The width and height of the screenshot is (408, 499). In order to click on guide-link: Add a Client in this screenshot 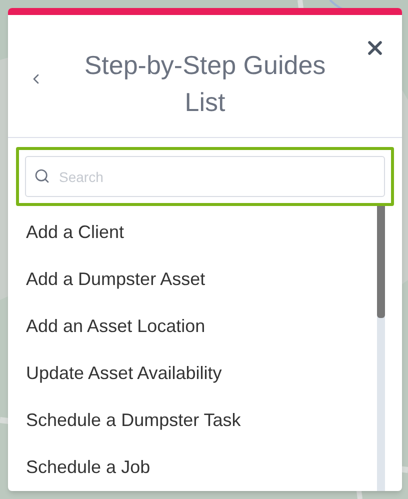, I will do `click(75, 232)`.